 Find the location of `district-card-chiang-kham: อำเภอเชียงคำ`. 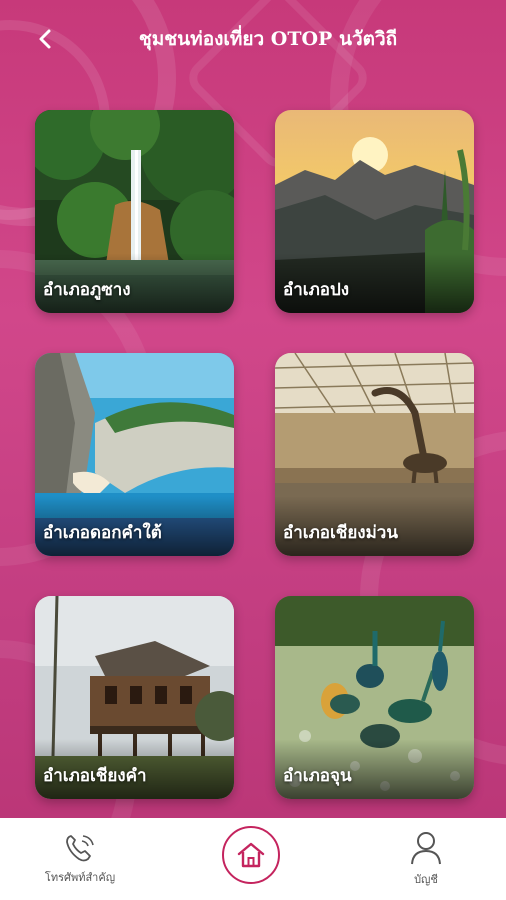

district-card-chiang-kham: อำเภอเชียงคำ is located at coordinates (134, 697).